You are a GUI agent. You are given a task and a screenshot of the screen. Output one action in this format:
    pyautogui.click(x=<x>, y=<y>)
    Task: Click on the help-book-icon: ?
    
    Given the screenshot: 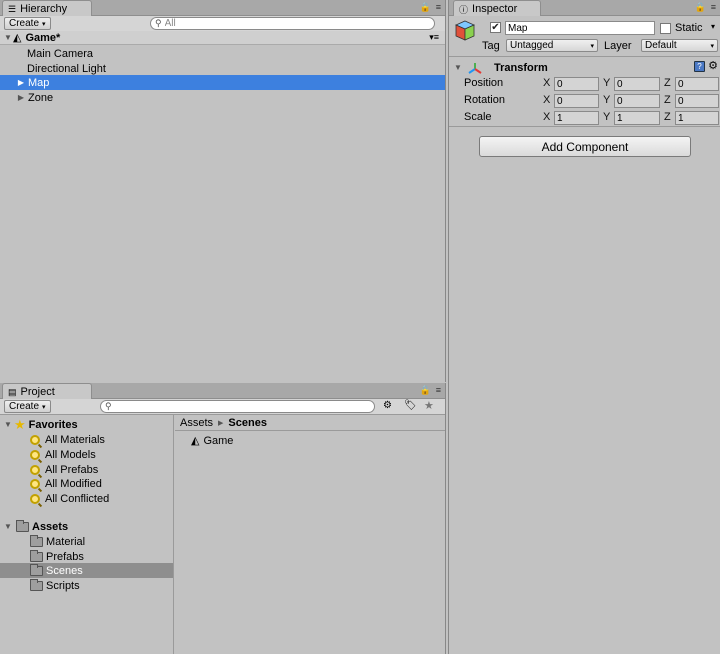 What is the action you would take?
    pyautogui.click(x=699, y=66)
    